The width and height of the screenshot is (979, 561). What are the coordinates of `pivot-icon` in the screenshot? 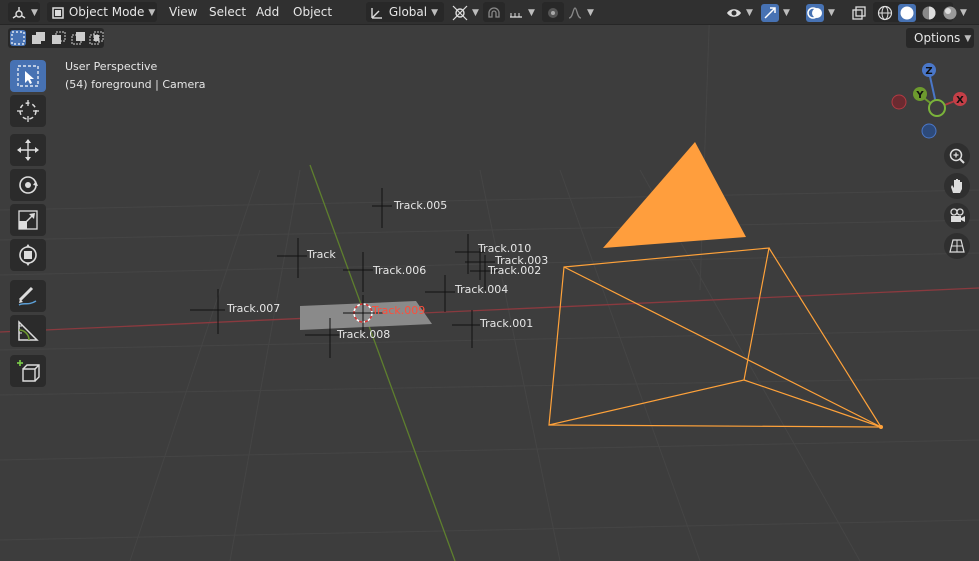 It's located at (460, 12).